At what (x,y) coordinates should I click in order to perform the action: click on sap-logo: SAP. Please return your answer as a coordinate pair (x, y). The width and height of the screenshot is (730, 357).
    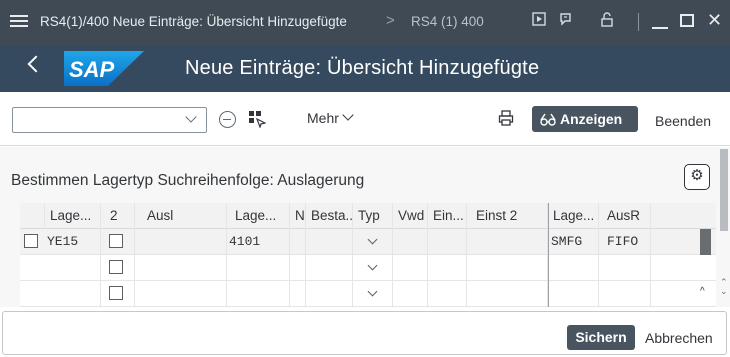
    Looking at the image, I should click on (104, 68).